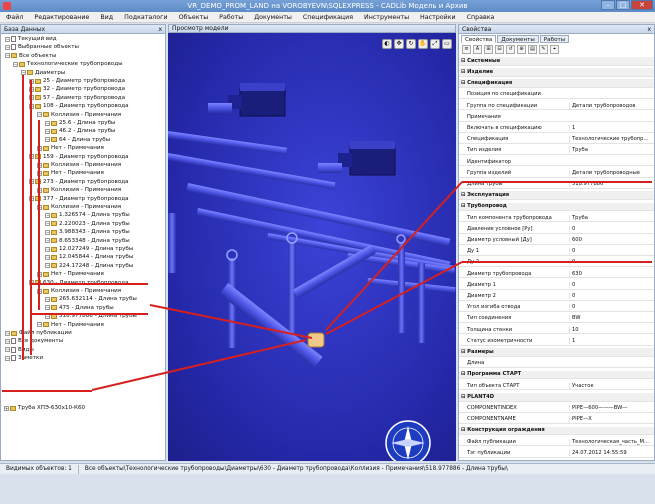  Describe the element at coordinates (477, 49) in the screenshot. I see `properties-tool-button: A` at that location.